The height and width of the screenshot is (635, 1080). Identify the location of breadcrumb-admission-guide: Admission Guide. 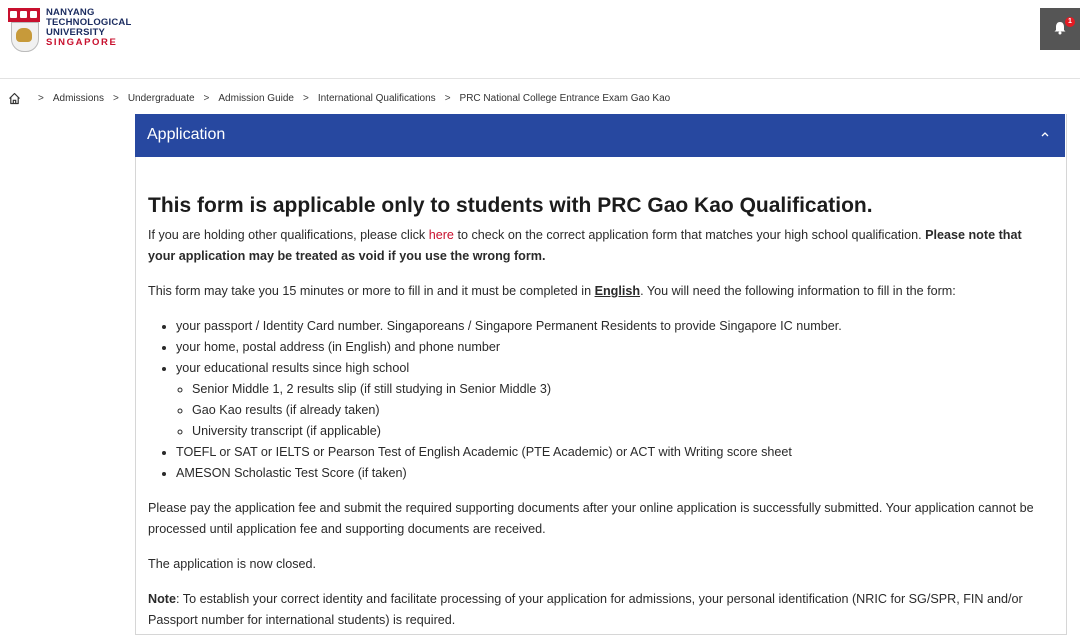
(256, 98).